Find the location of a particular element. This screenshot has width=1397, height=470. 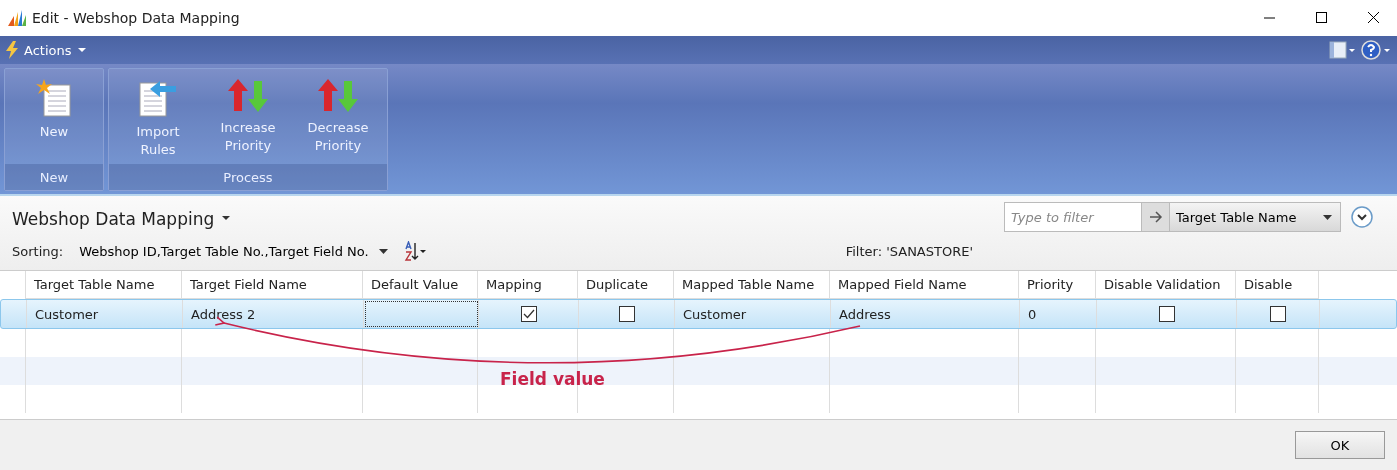

sorting-dropdown: Webshop ID,Target Table No.,Target Field No. is located at coordinates (233, 251).